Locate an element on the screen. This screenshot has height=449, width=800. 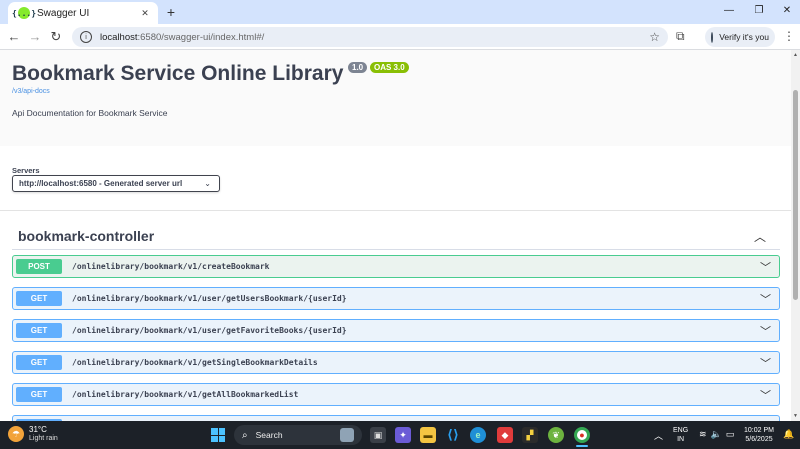
scroll-down-icon: ▼ is located at coordinates (795, 416).